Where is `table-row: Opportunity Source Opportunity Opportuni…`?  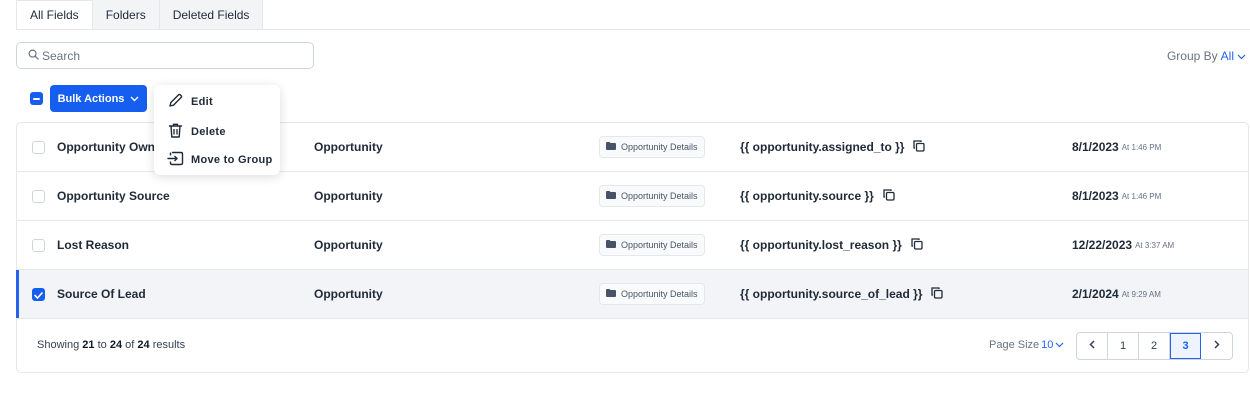
table-row: Opportunity Source Opportunity Opportuni… is located at coordinates (632, 196).